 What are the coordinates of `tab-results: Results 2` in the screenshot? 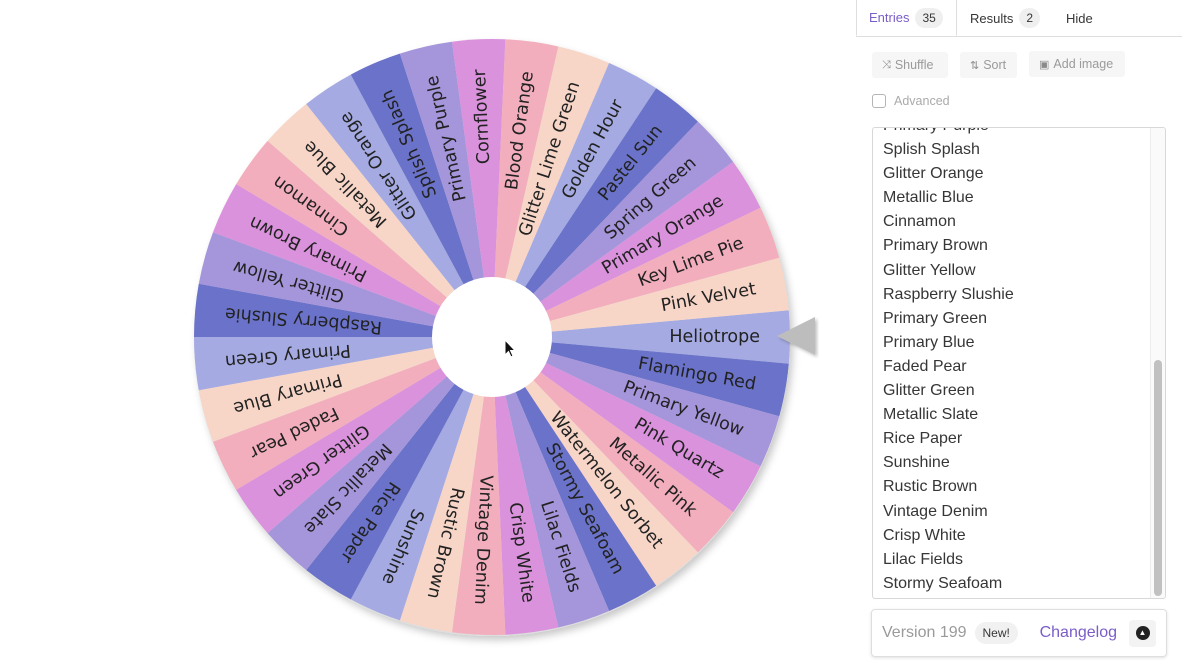 It's located at (1005, 18).